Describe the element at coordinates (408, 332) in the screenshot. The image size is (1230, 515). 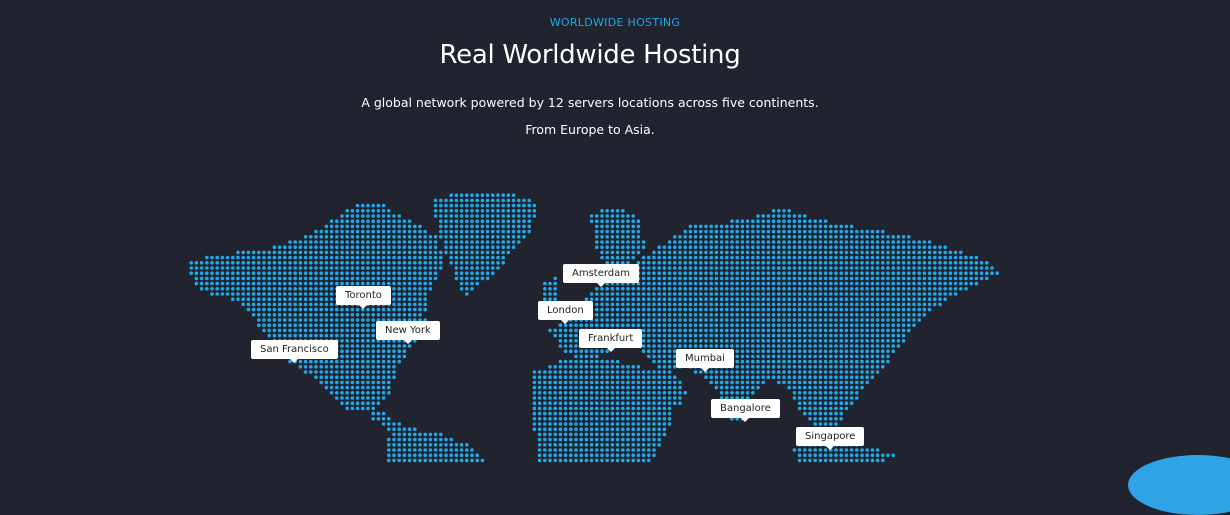
I see `location-pin-new-york: New York` at that location.